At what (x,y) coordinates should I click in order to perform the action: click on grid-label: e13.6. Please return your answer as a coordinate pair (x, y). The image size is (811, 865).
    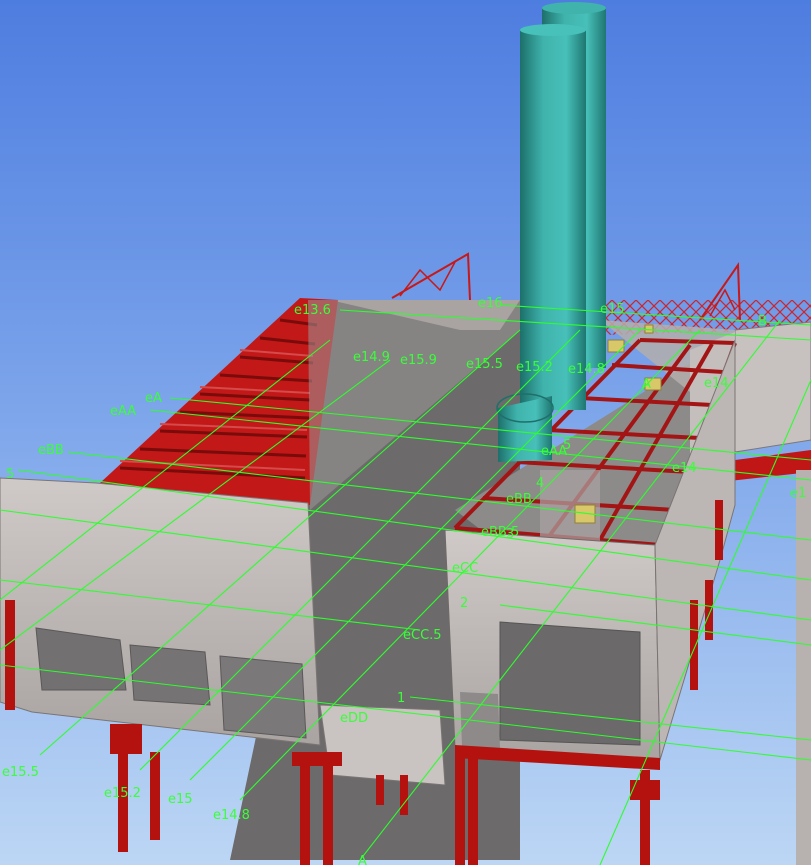
    Looking at the image, I should click on (312, 310).